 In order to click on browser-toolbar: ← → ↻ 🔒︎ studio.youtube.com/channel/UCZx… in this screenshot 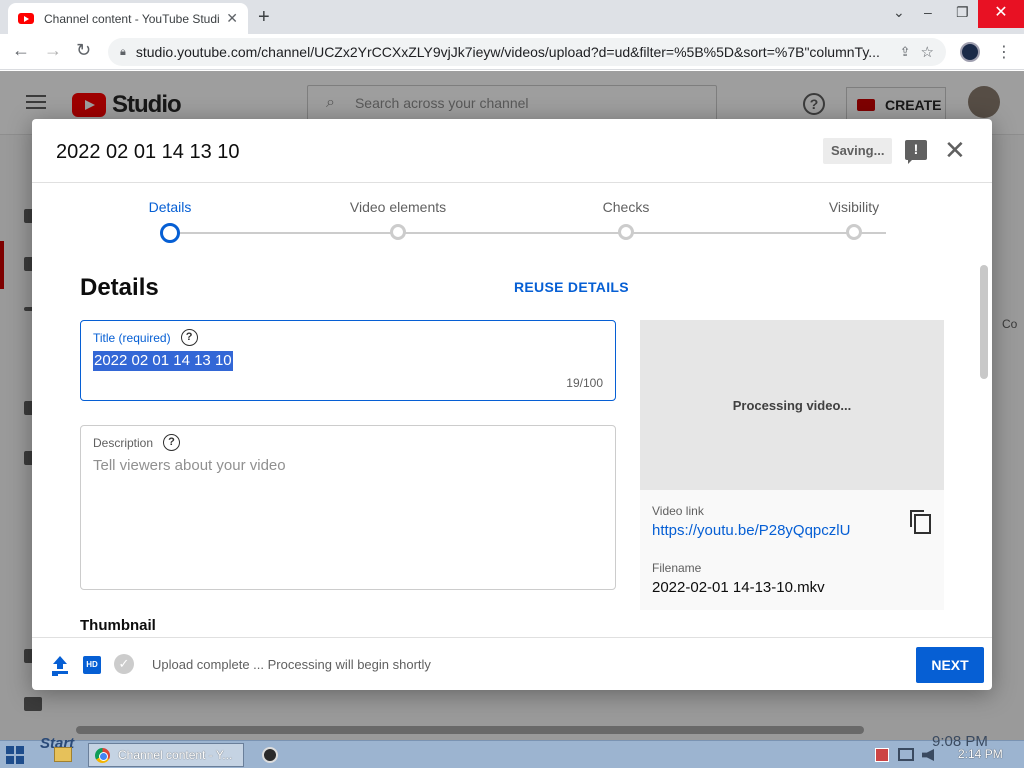, I will do `click(512, 52)`.